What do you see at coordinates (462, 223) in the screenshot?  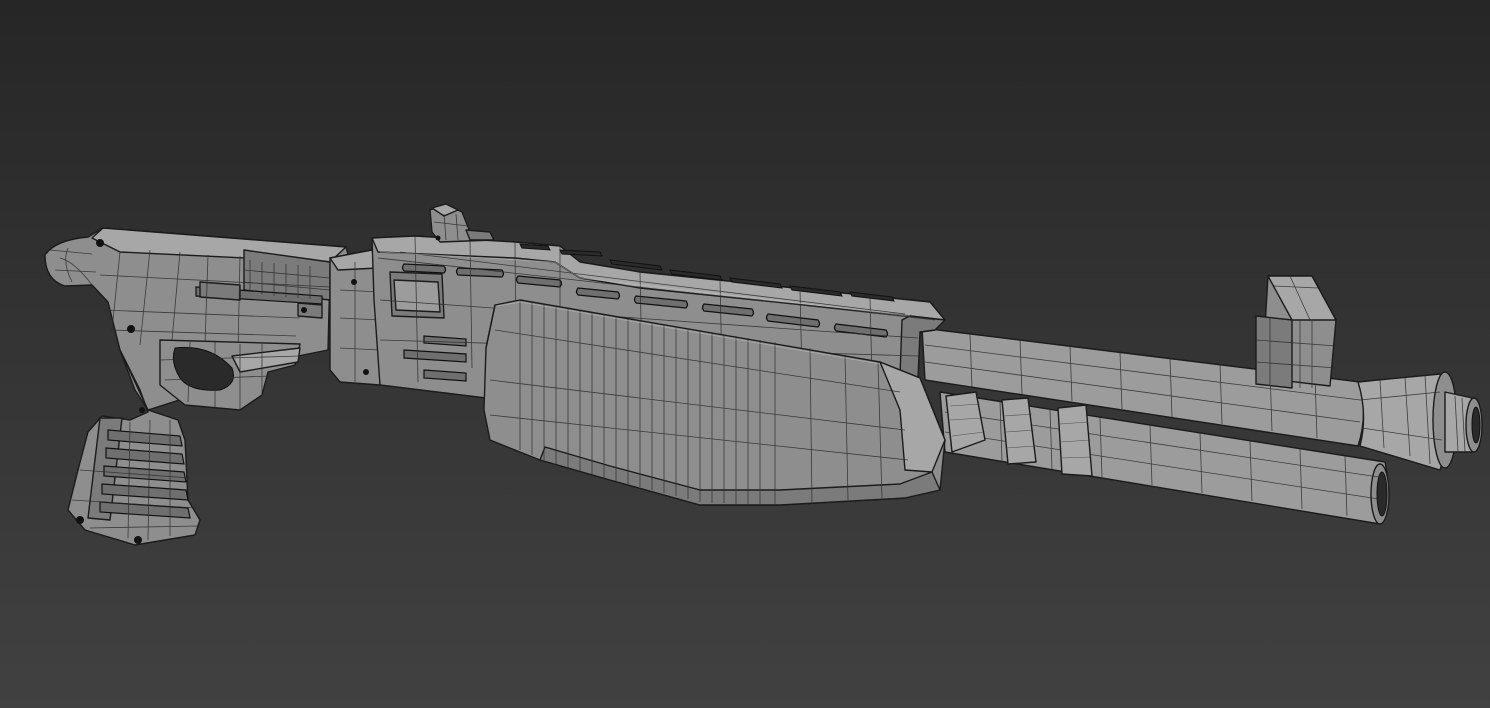 I see `rear-sight` at bounding box center [462, 223].